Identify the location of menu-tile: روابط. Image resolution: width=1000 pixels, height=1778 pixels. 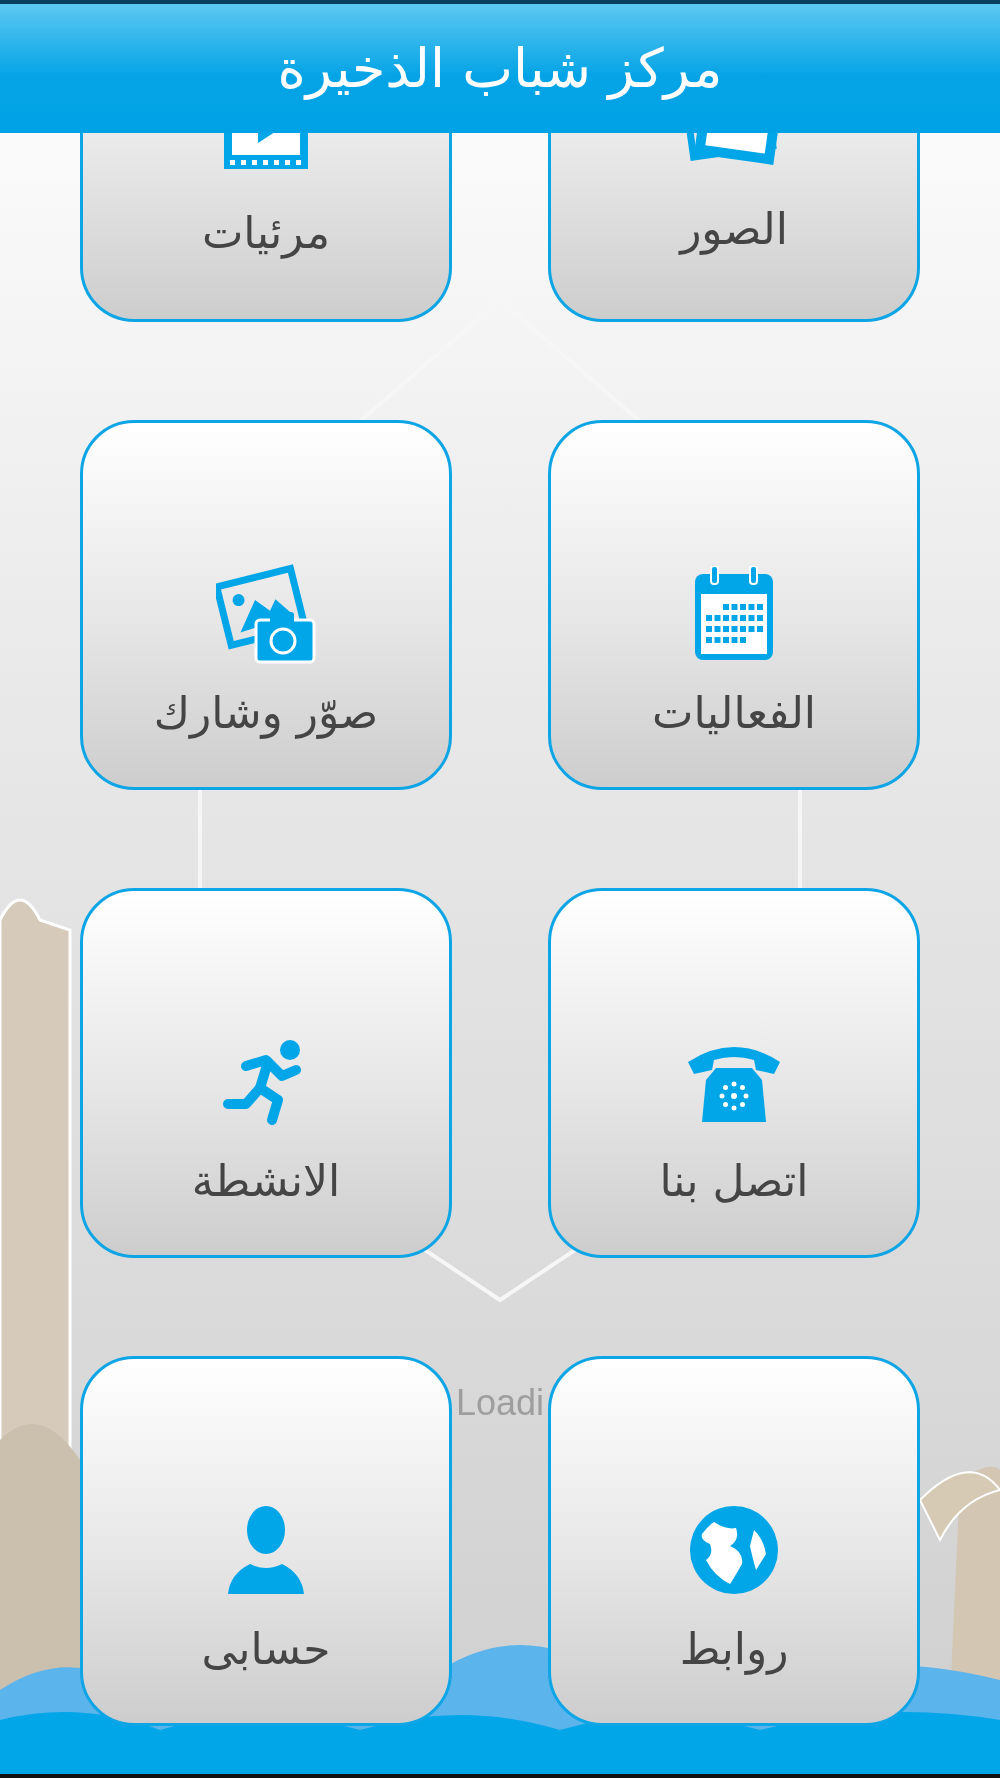
(734, 1541).